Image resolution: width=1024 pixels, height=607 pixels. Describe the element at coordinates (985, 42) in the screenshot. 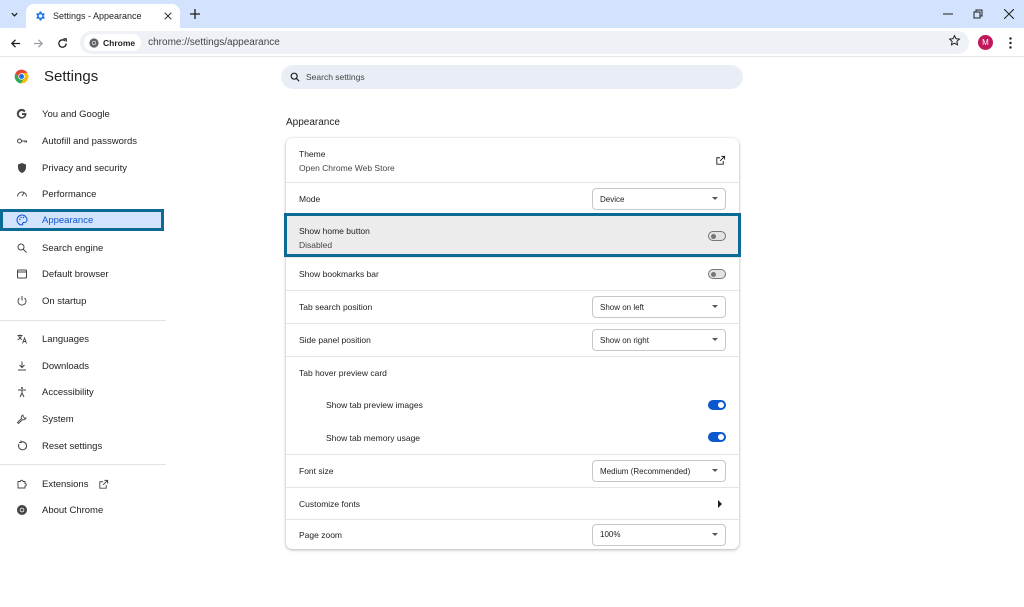

I see `profile-avatar: M` at that location.